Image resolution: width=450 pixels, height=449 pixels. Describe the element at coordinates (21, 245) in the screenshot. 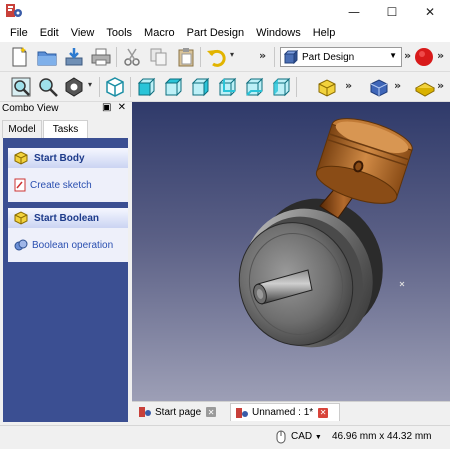

I see `boolean-icon` at that location.